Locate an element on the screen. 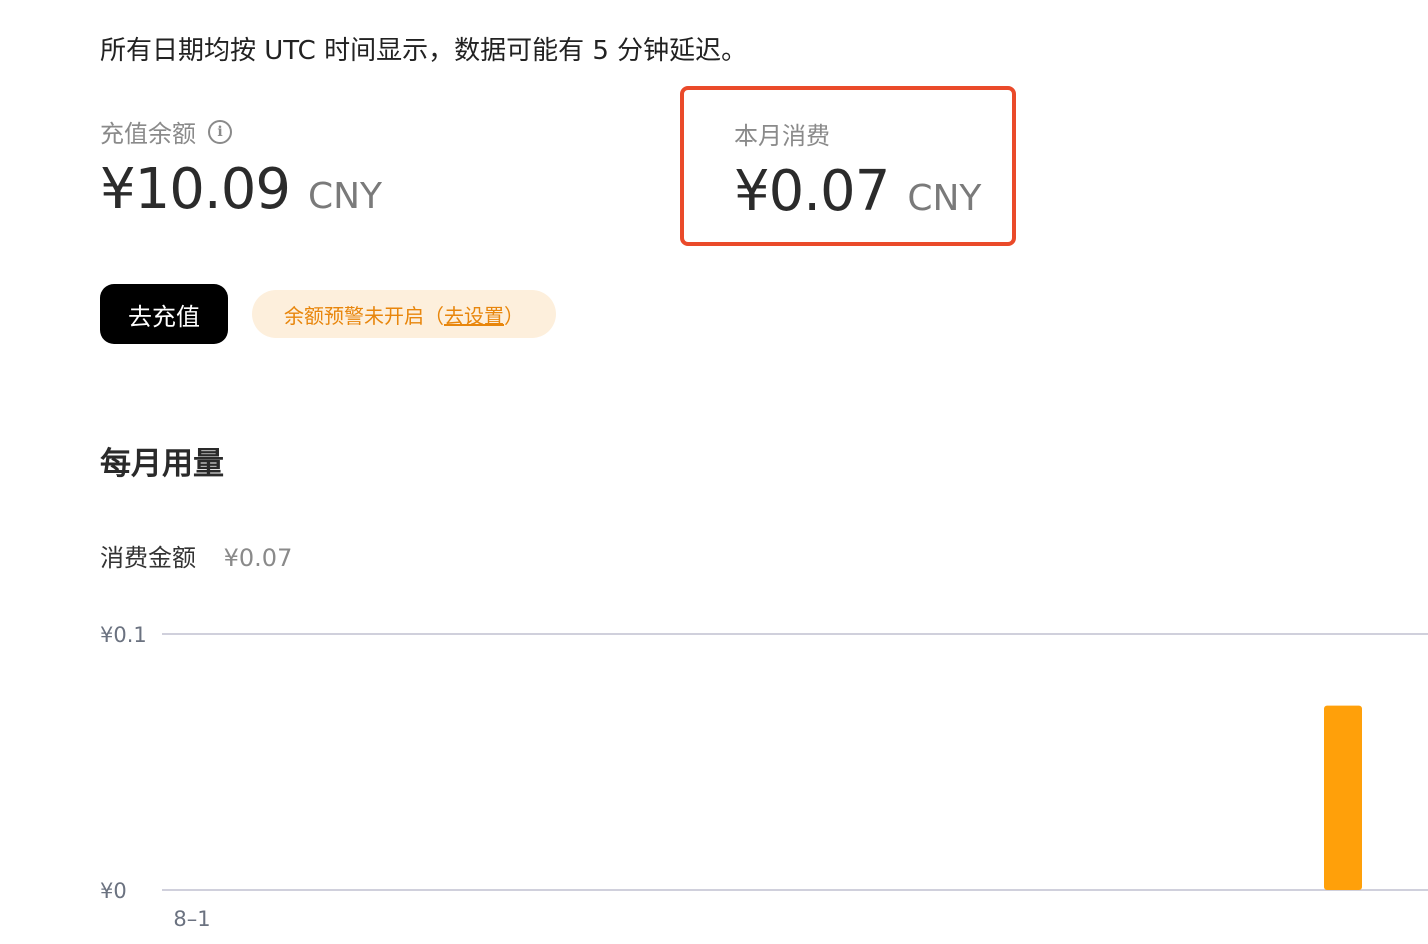  alert-suffix: ） is located at coordinates (514, 315).